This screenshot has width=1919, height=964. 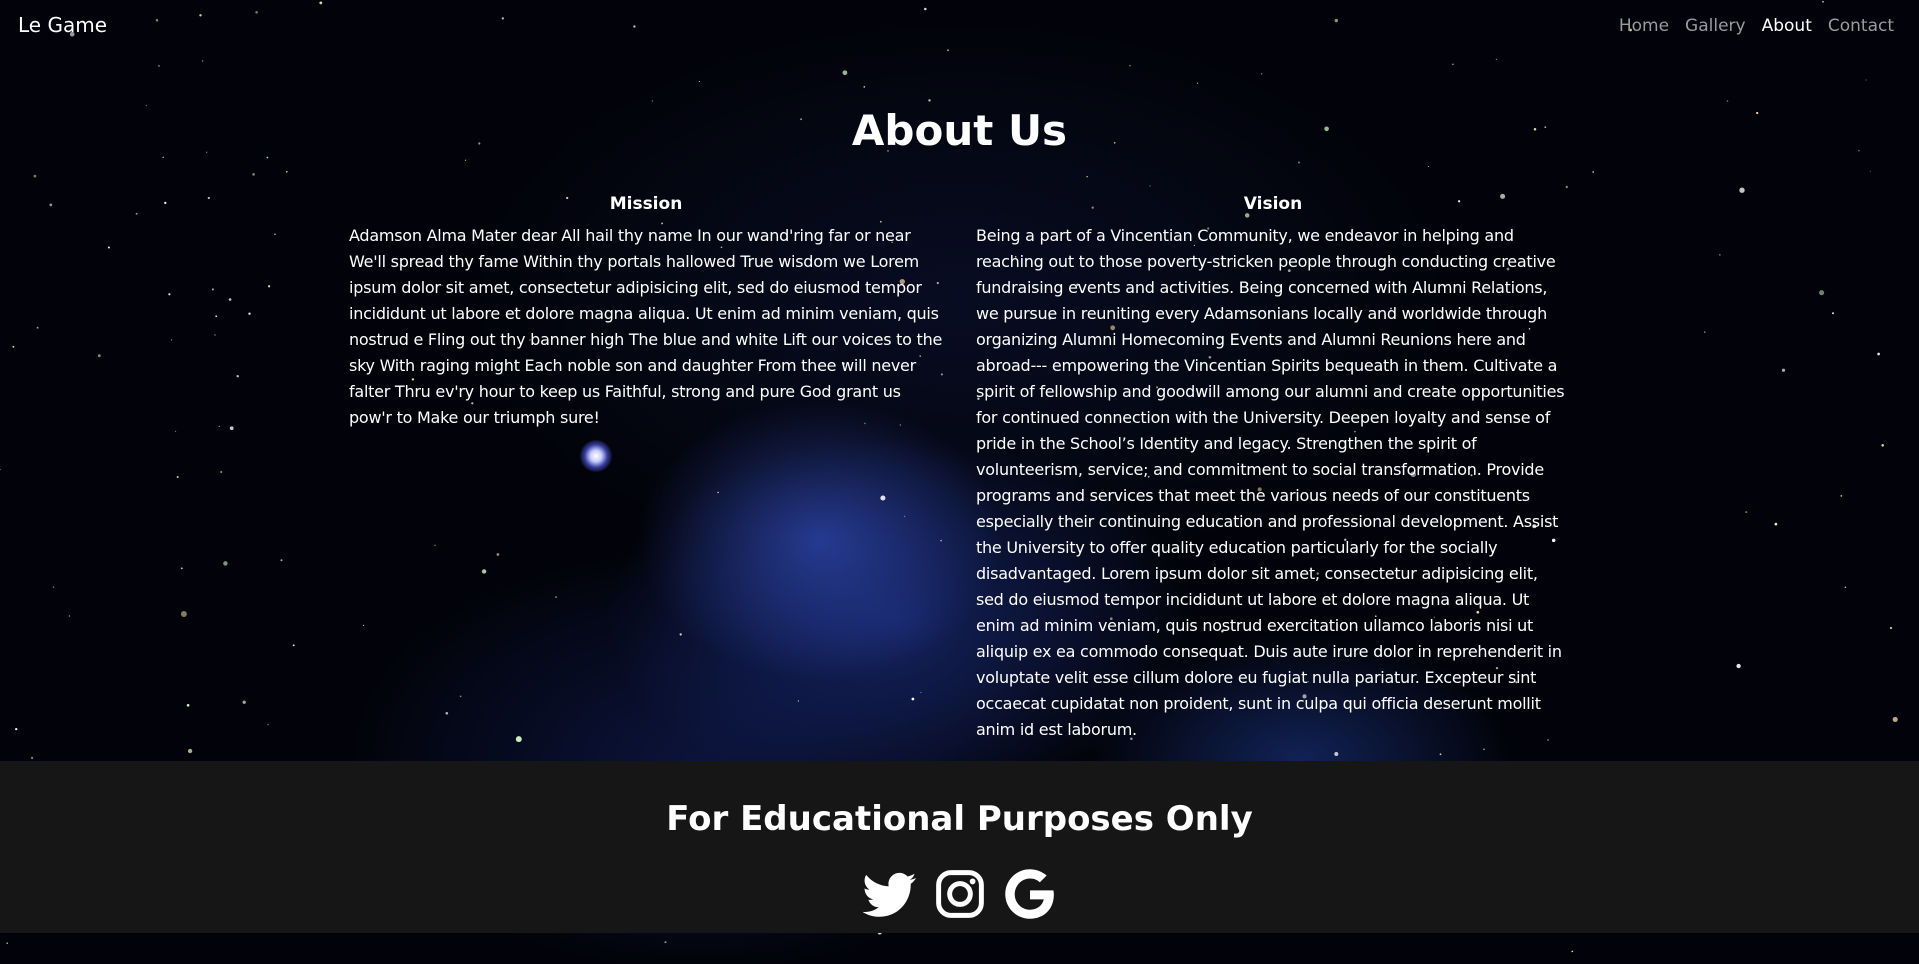 I want to click on mission-heading: Mission, so click(x=646, y=204).